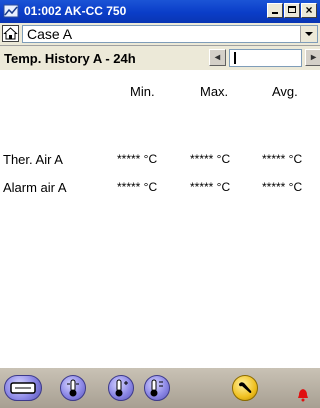 The height and width of the screenshot is (408, 320). Describe the element at coordinates (312, 57) in the screenshot. I see `next-button: ▸` at that location.